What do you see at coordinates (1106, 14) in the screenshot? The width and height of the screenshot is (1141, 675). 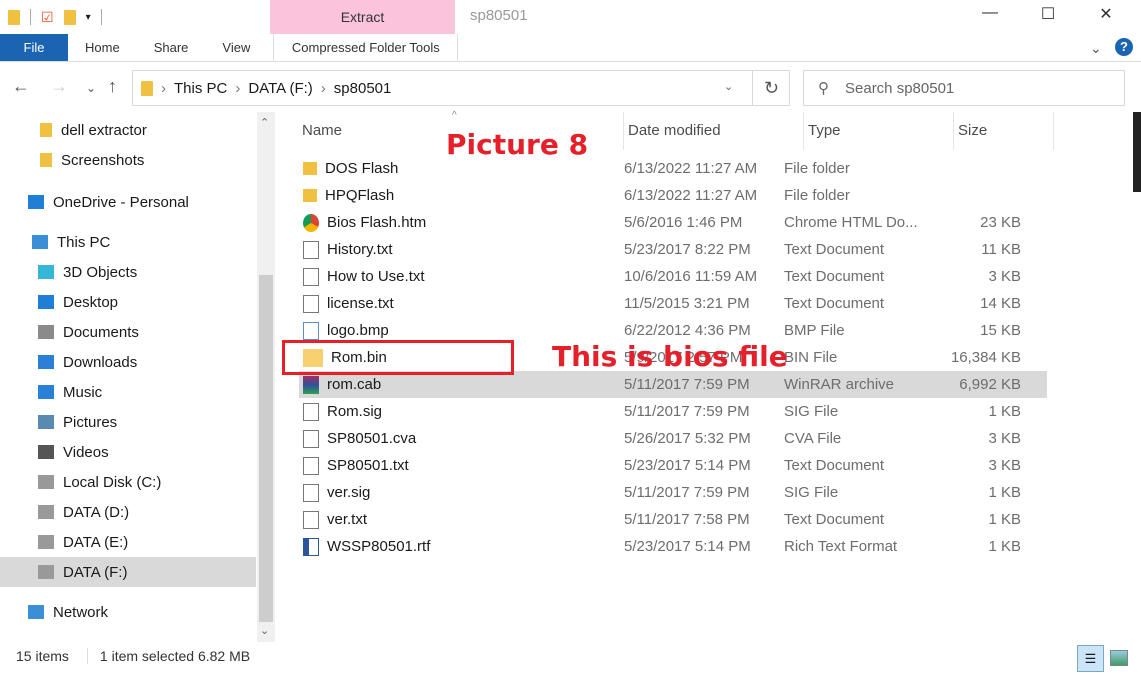 I see `close-button: ✕` at bounding box center [1106, 14].